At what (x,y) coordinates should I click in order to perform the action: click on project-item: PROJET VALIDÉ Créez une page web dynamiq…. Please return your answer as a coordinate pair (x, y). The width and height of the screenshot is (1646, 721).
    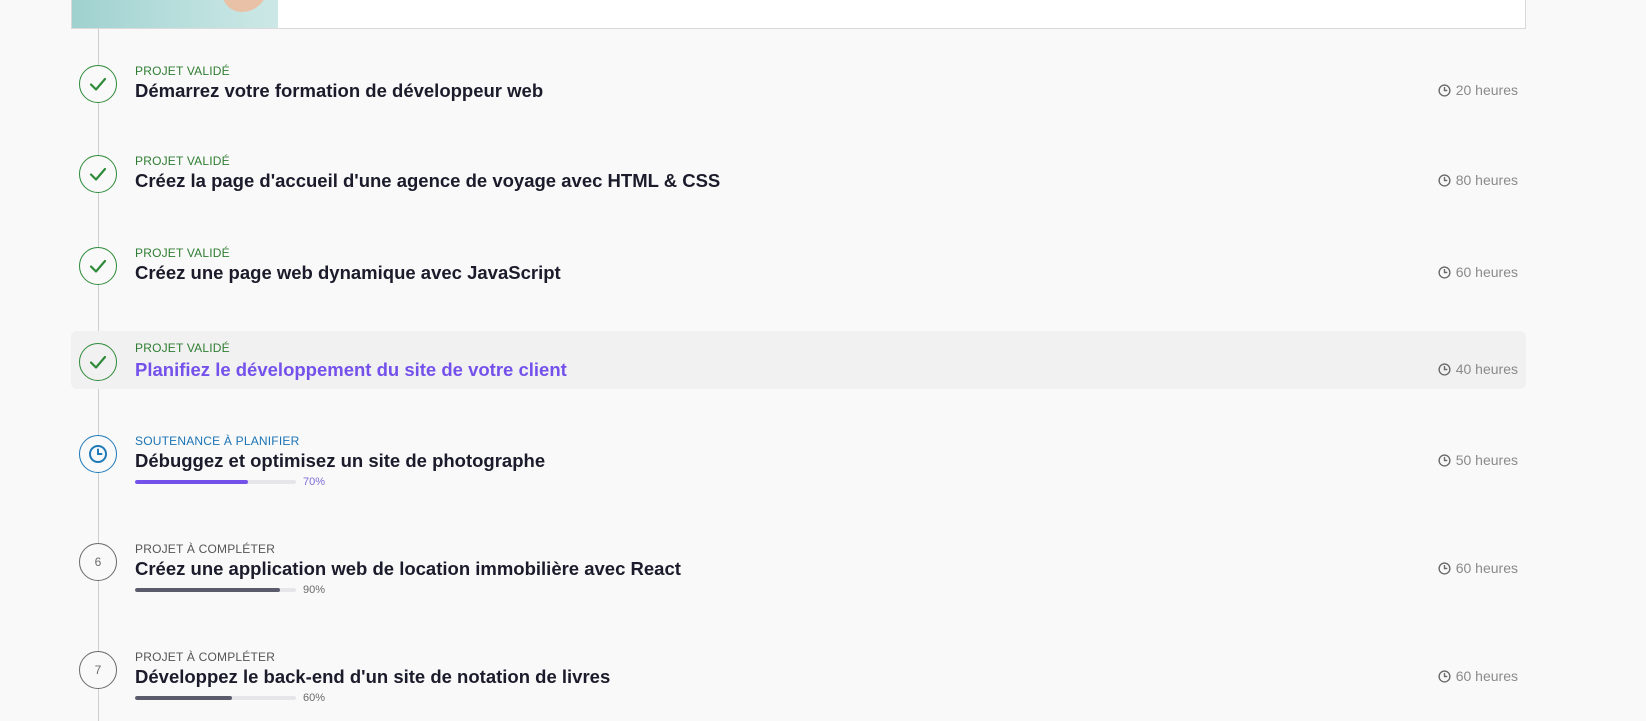
    Looking at the image, I should click on (798, 268).